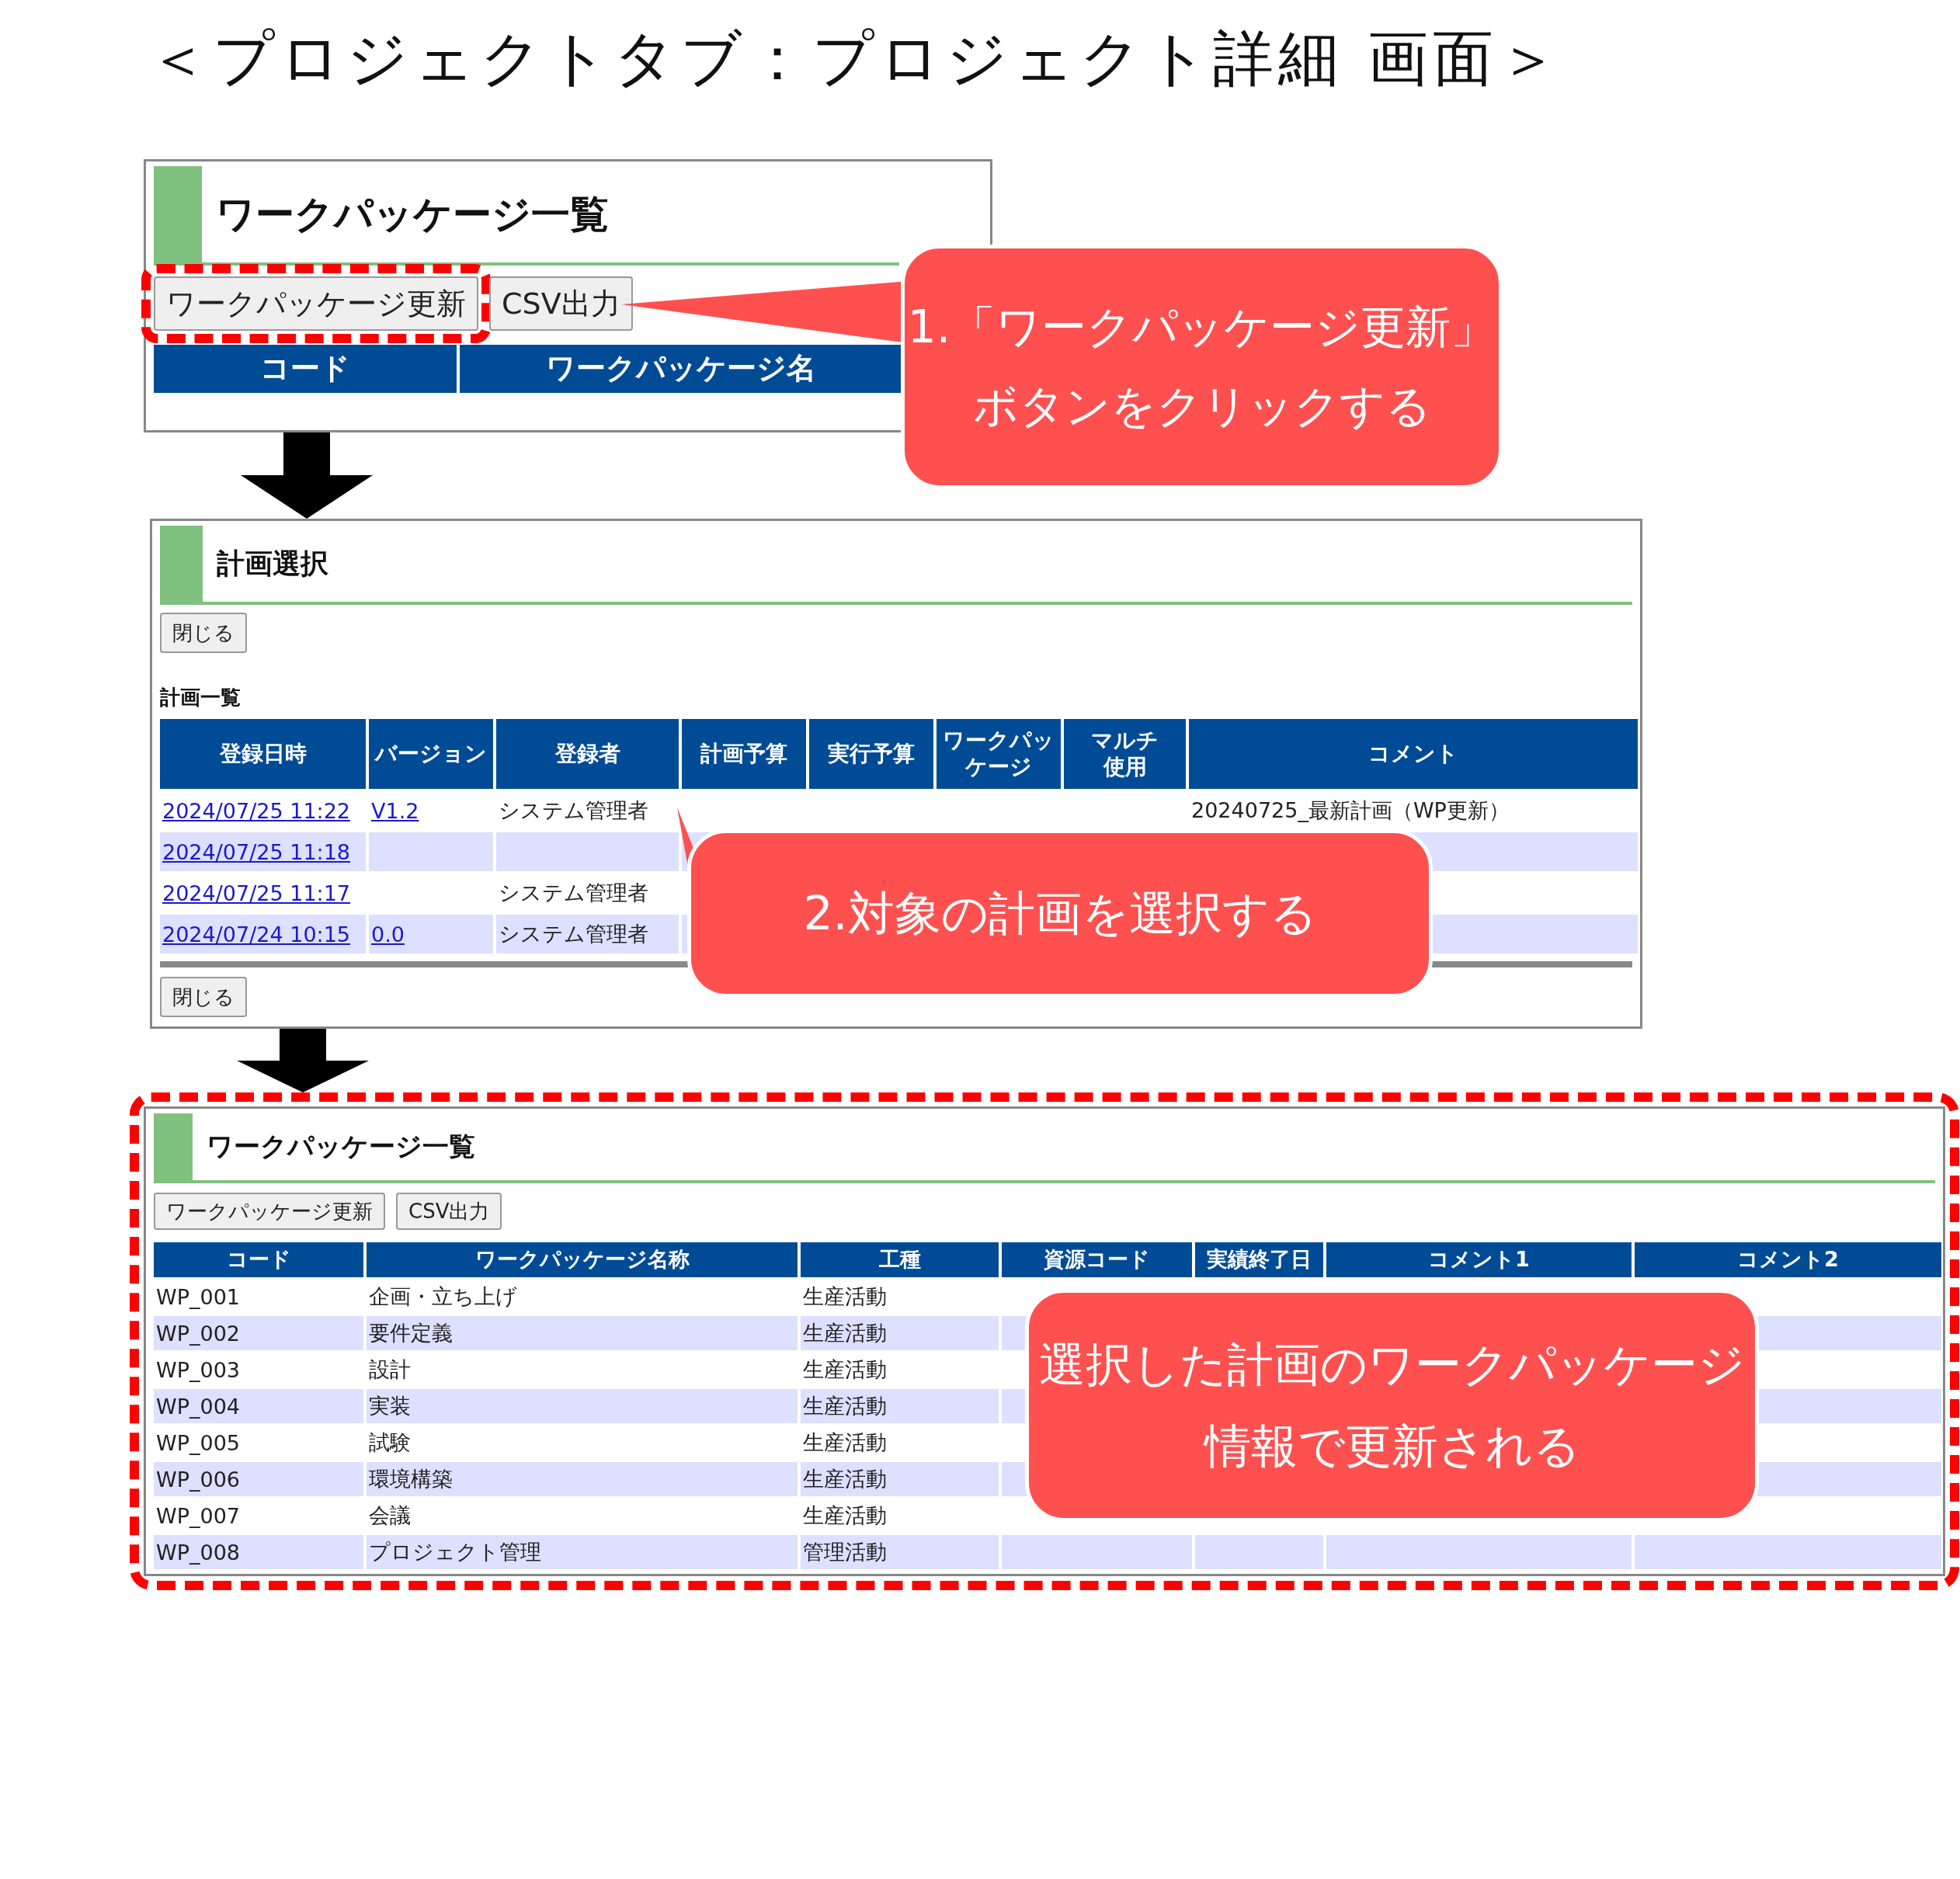  Describe the element at coordinates (582, 1552) in the screenshot. I see `table-cell: プロジェクト管理` at that location.